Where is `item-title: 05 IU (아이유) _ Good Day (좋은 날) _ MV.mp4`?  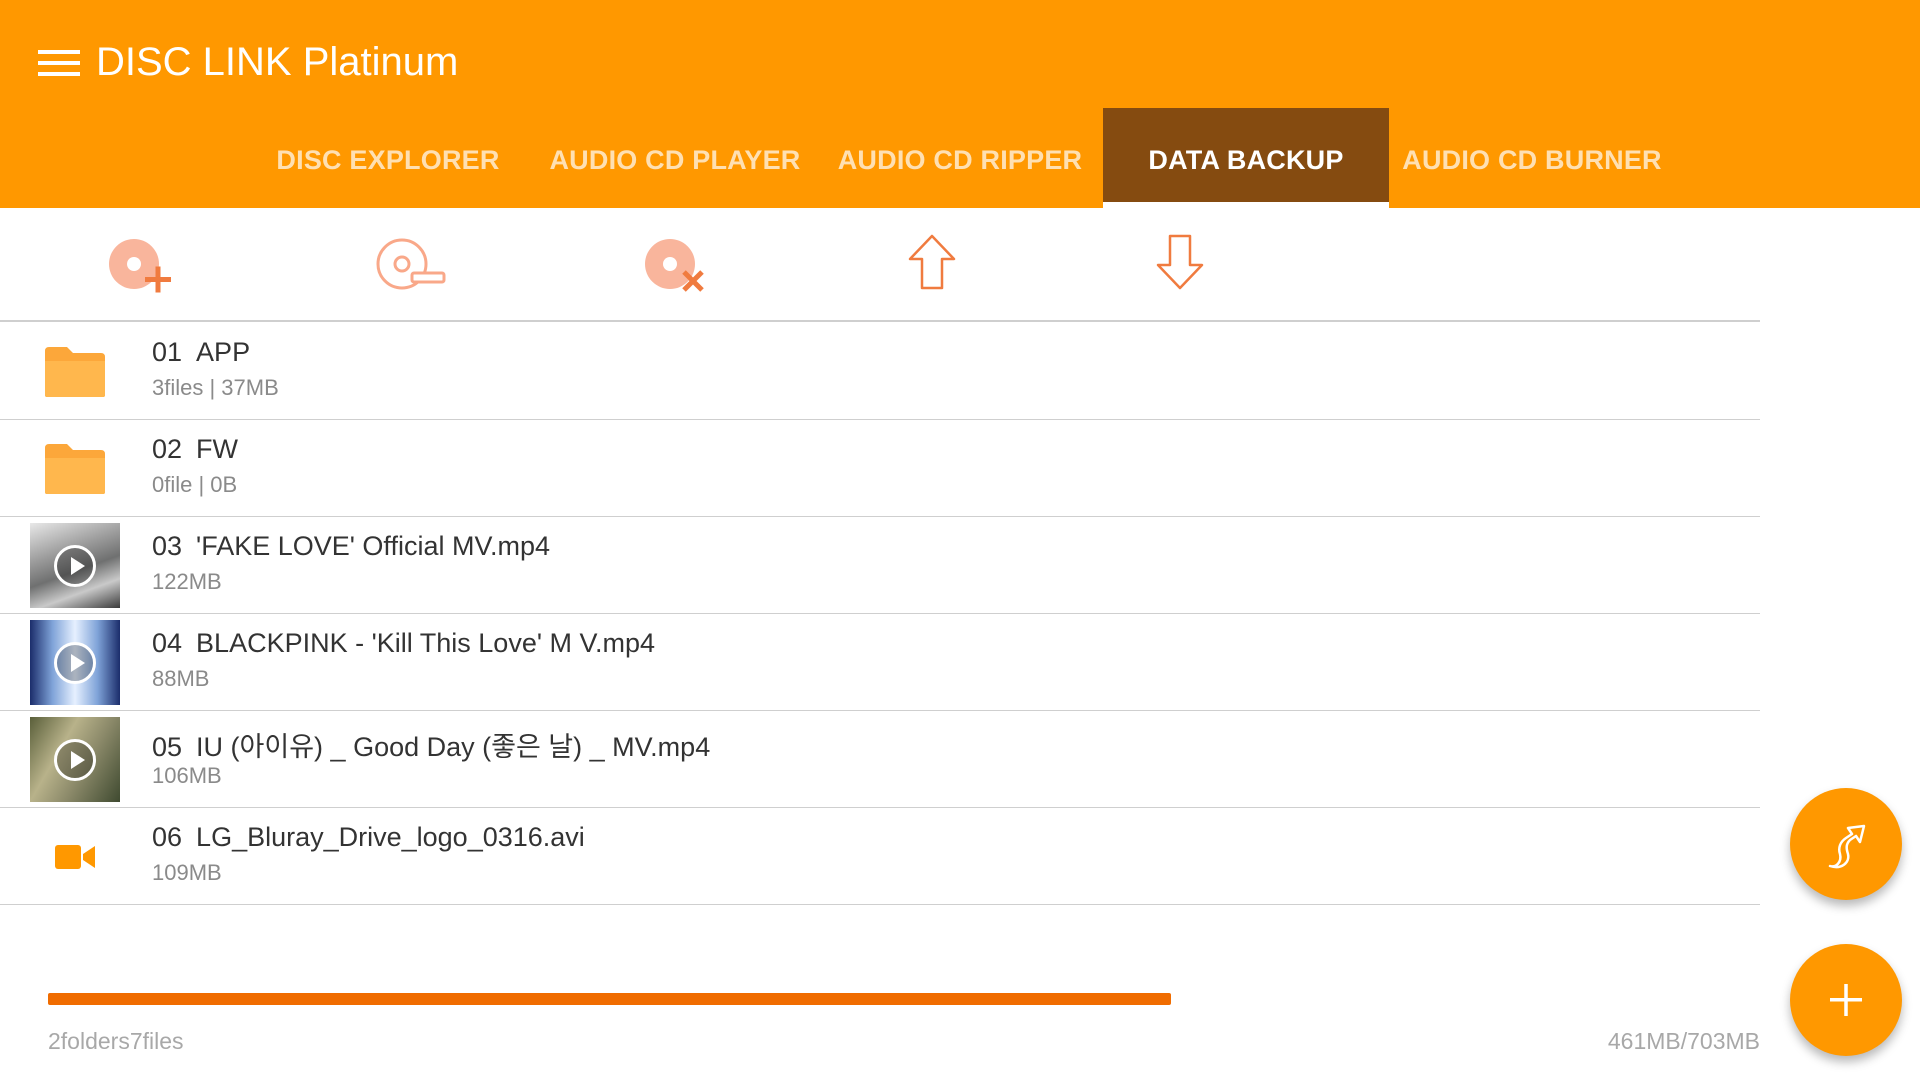 item-title: 05 IU (아이유) _ Good Day (좋은 날) _ MV.mp4 is located at coordinates (431, 744).